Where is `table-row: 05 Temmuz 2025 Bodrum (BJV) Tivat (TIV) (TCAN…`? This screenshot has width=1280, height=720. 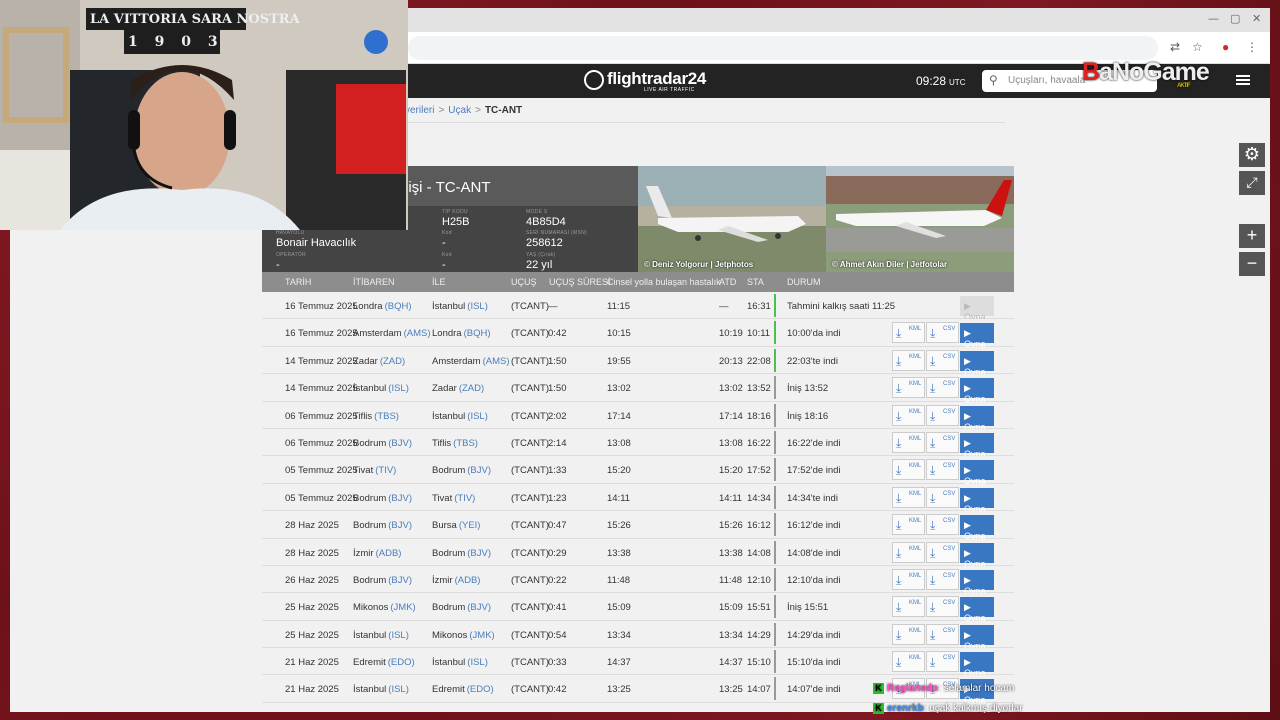 table-row: 05 Temmuz 2025 Bodrum (BJV) Tivat (TIV) (TCAN… is located at coordinates (638, 498).